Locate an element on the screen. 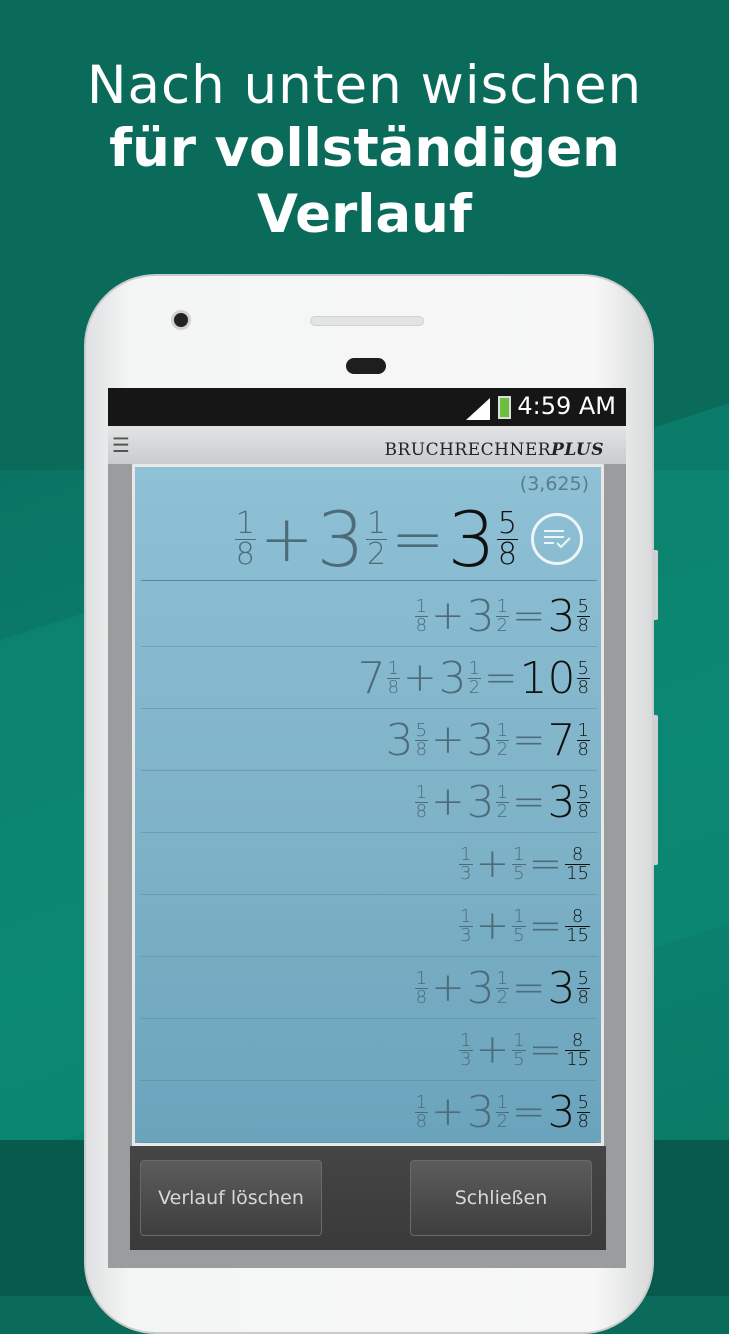 The image size is (729, 1334). app-brand: BRUCHRECHNERPLUS is located at coordinates (494, 450).